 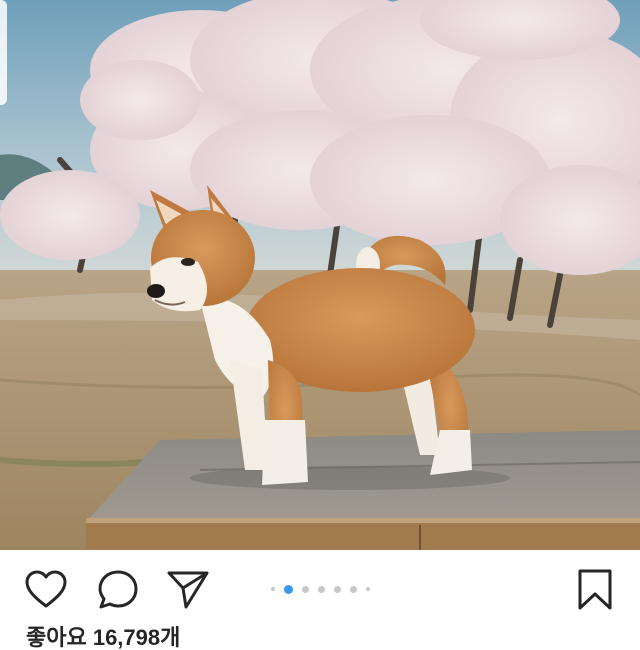 What do you see at coordinates (3, 52) in the screenshot?
I see `previous-post-edge` at bounding box center [3, 52].